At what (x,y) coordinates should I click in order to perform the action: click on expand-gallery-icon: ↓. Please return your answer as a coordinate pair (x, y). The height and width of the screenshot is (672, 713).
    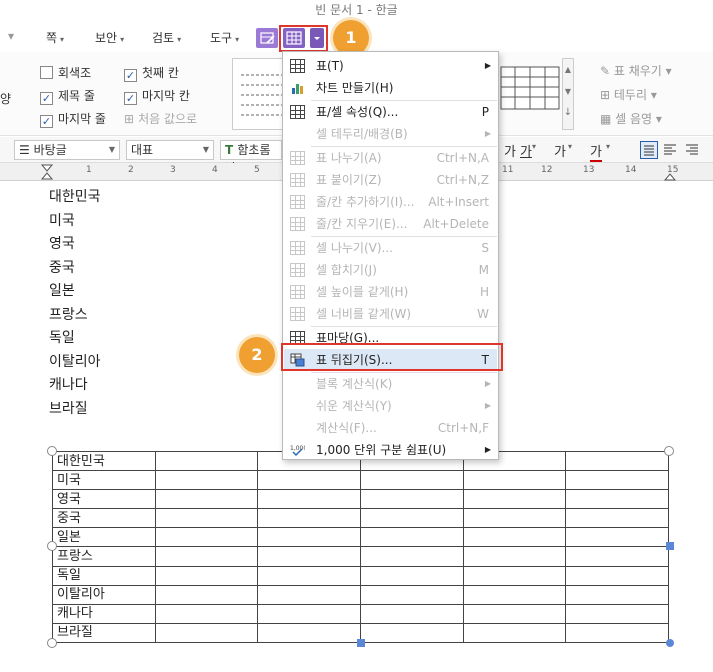
    Looking at the image, I should click on (568, 113).